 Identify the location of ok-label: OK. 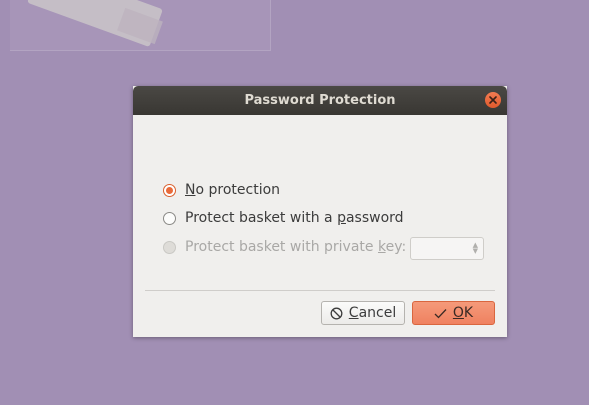
(463, 313).